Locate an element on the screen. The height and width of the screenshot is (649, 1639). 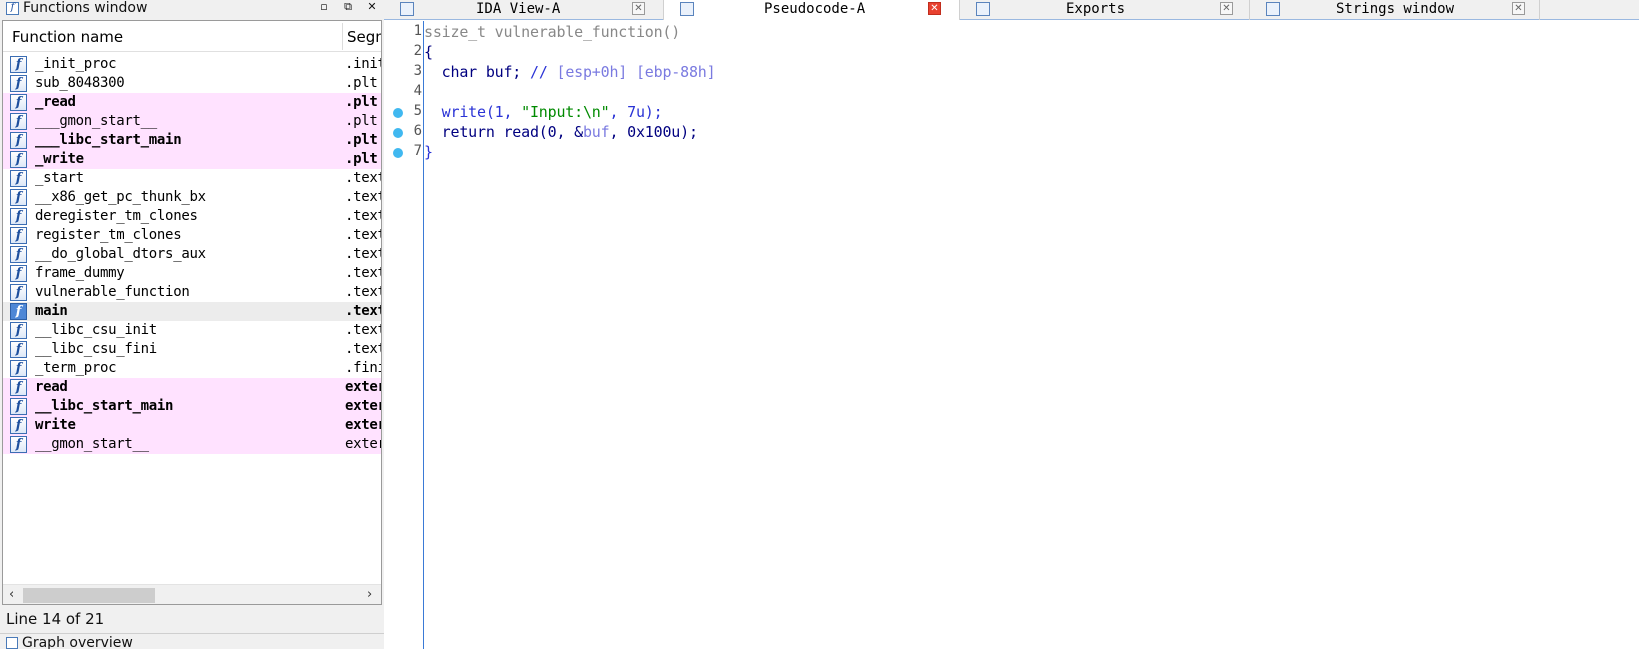
function-row: fread extern is located at coordinates (192, 387).